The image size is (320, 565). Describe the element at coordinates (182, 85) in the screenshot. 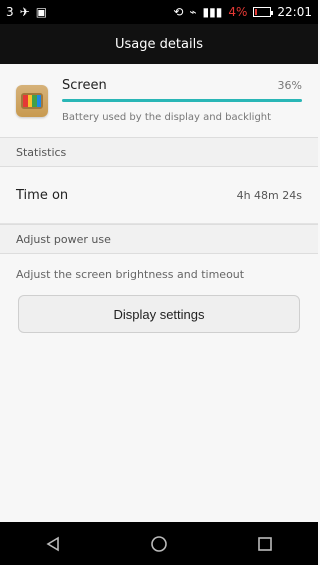

I see `app-title-row: Screen 36%` at that location.